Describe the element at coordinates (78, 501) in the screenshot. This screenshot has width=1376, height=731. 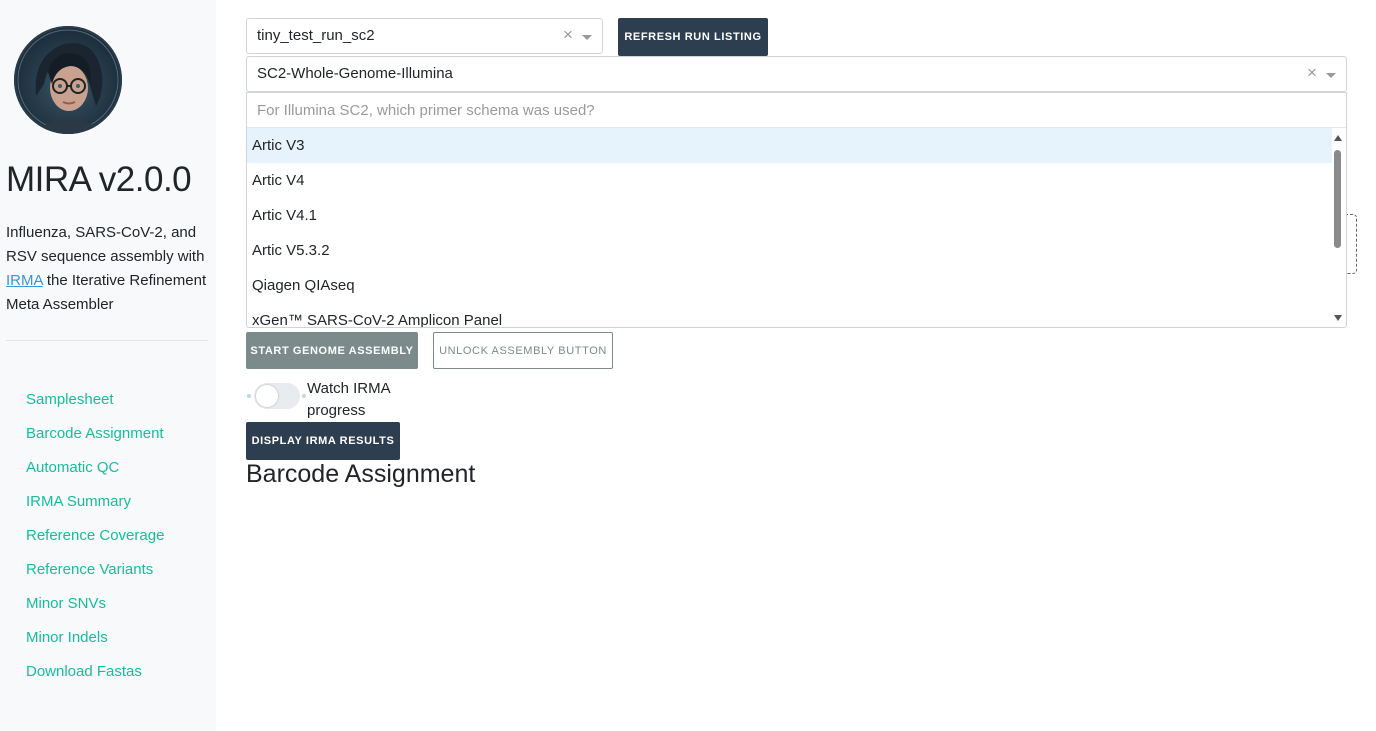
I see `nav-link-irma-summary: IRMA Summary` at that location.